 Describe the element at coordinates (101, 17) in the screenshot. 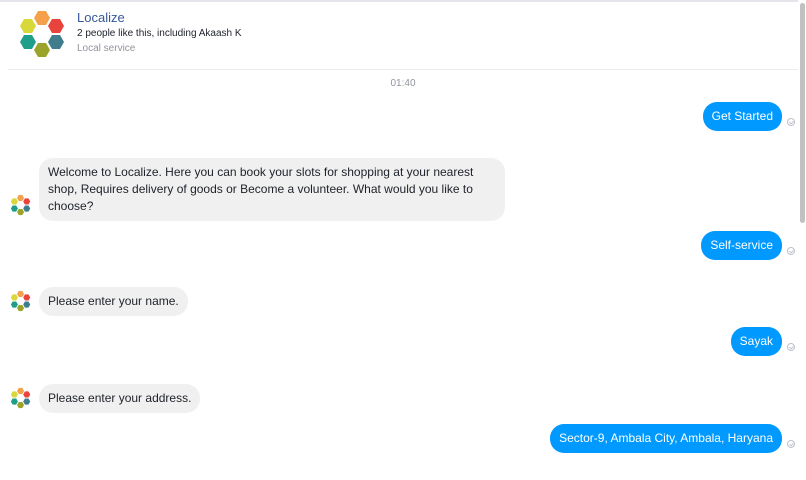

I see `page-name: Localize` at that location.